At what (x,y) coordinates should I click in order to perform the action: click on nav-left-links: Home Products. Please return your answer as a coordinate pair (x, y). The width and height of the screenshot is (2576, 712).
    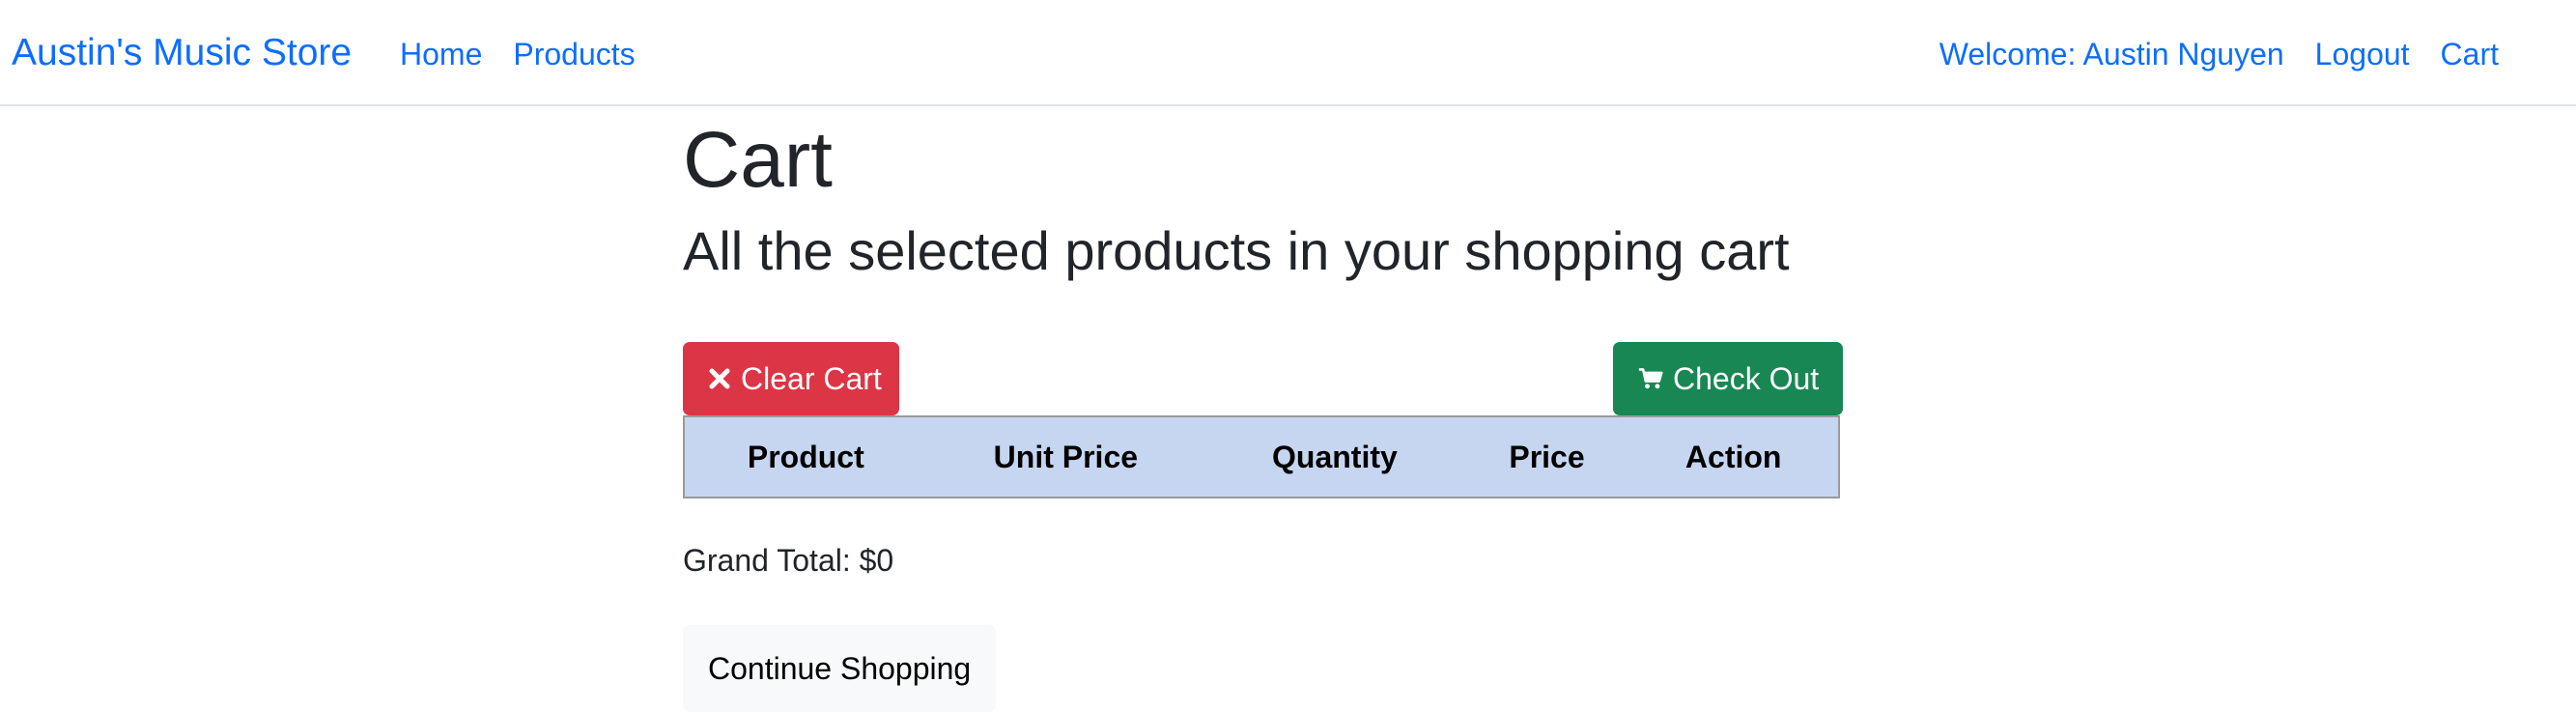
    Looking at the image, I should click on (518, 54).